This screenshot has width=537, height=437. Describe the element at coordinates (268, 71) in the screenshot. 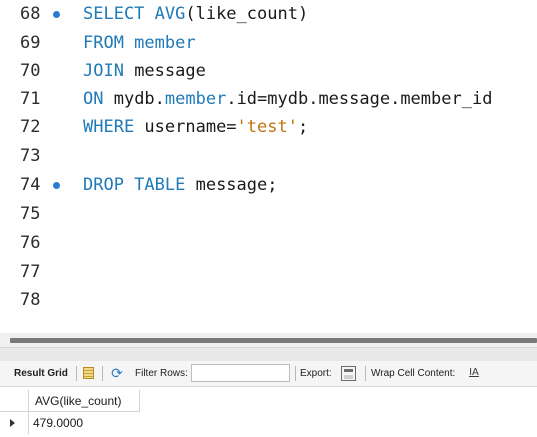

I see `editor-line: 70 JOIN message` at that location.